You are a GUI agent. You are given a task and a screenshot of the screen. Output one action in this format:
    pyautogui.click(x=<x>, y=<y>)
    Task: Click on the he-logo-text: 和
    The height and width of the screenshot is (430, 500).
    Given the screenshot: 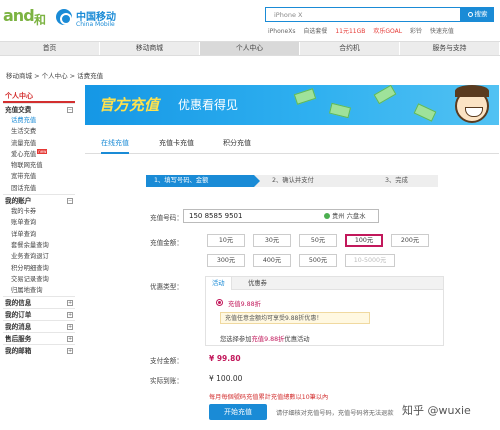 What is the action you would take?
    pyautogui.click(x=40, y=20)
    